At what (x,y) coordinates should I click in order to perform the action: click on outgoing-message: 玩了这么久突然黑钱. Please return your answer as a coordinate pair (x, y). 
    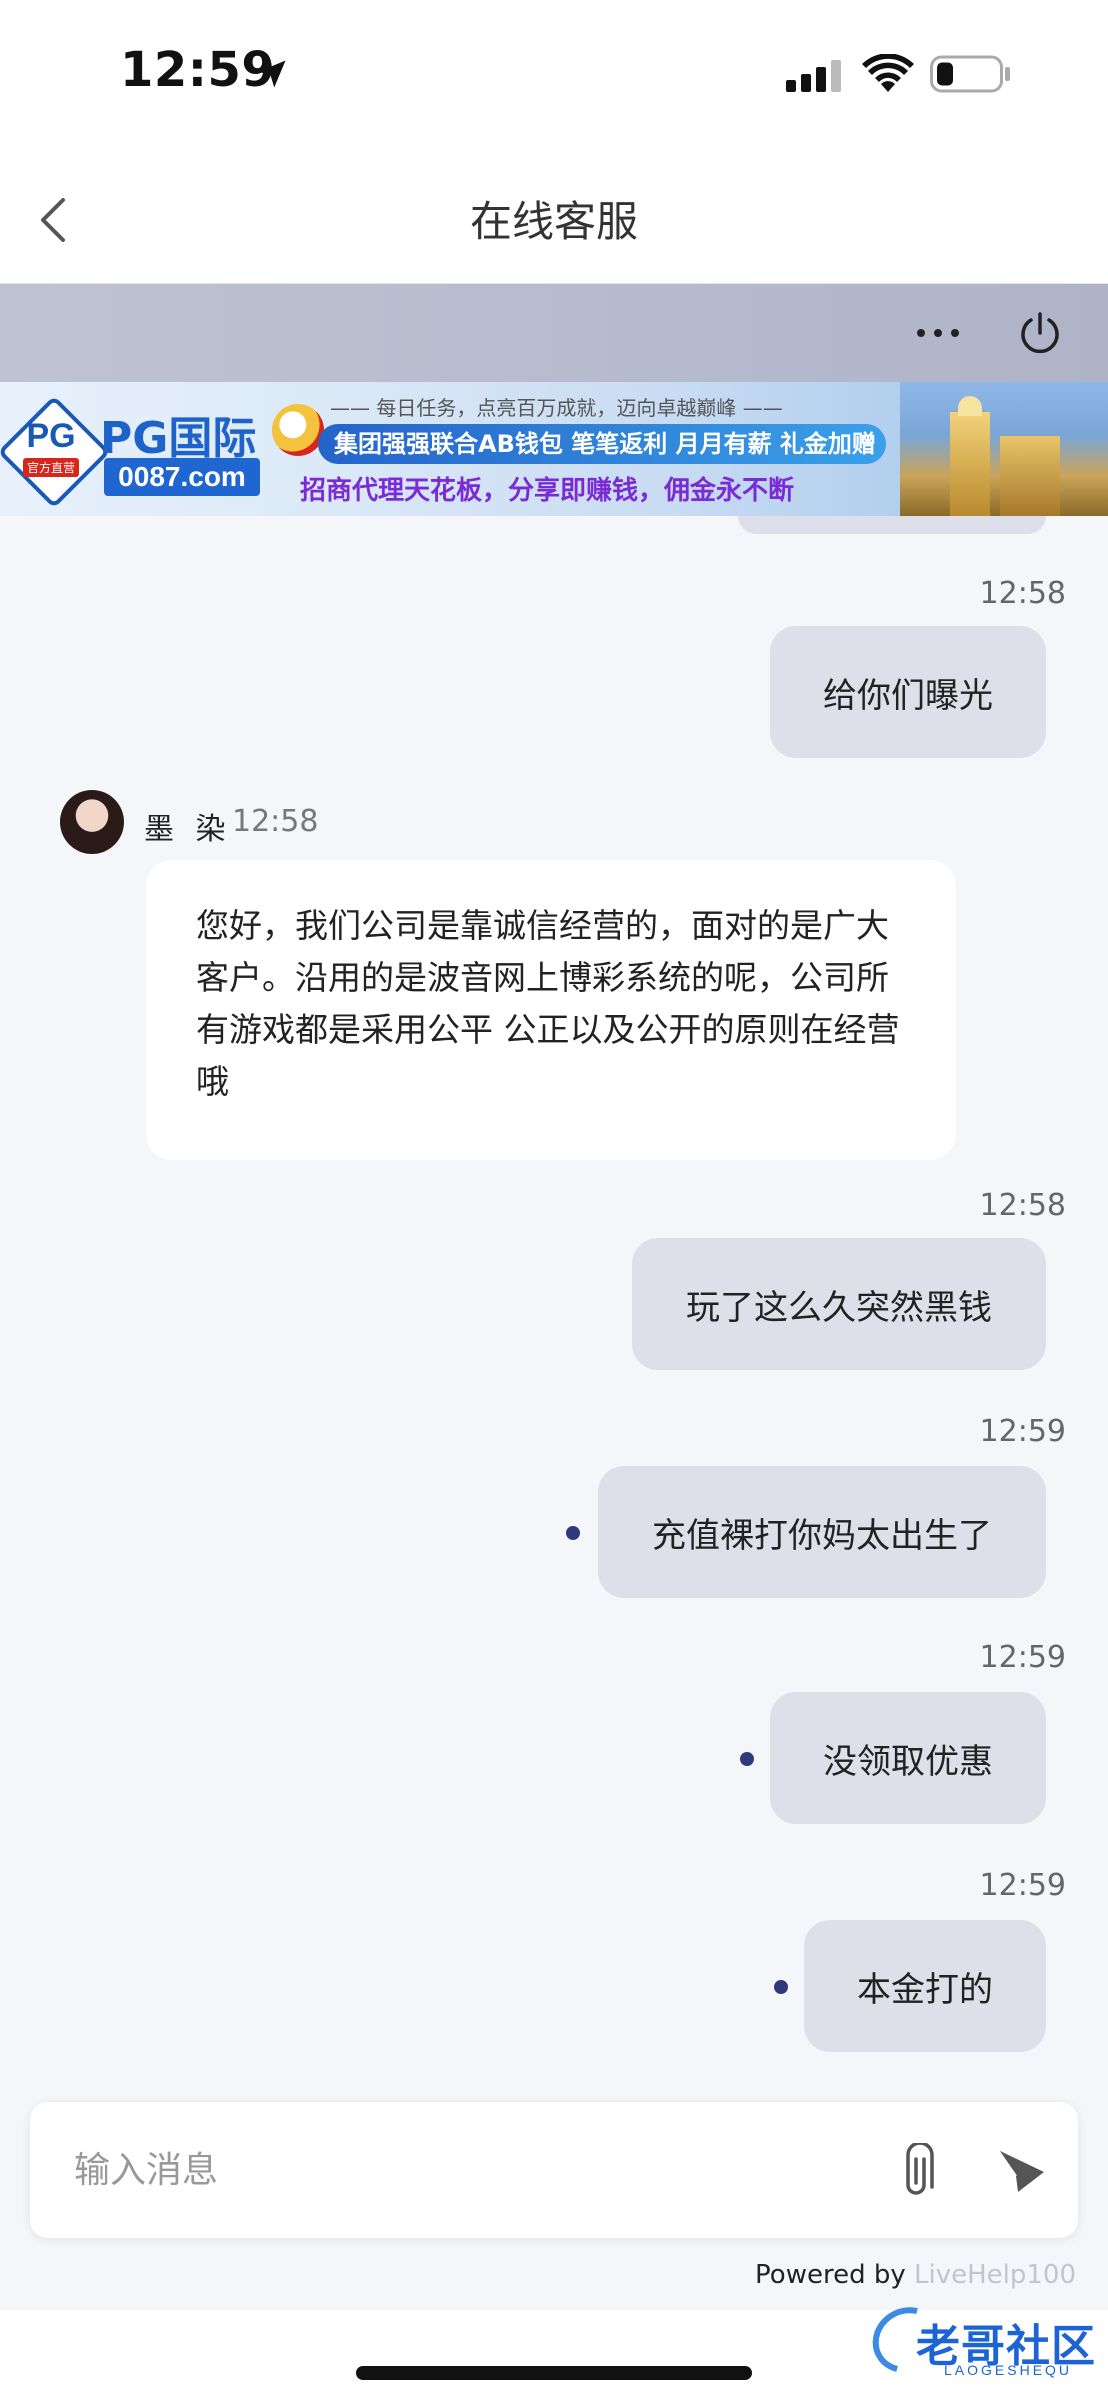
    Looking at the image, I should click on (839, 1304).